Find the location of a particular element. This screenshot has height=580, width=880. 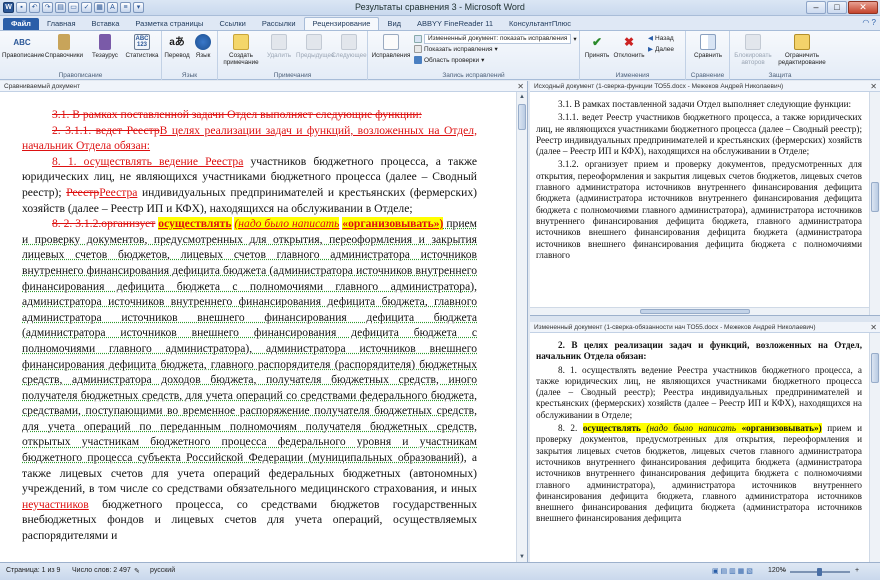

tab-review: Рецензирование is located at coordinates (341, 23).